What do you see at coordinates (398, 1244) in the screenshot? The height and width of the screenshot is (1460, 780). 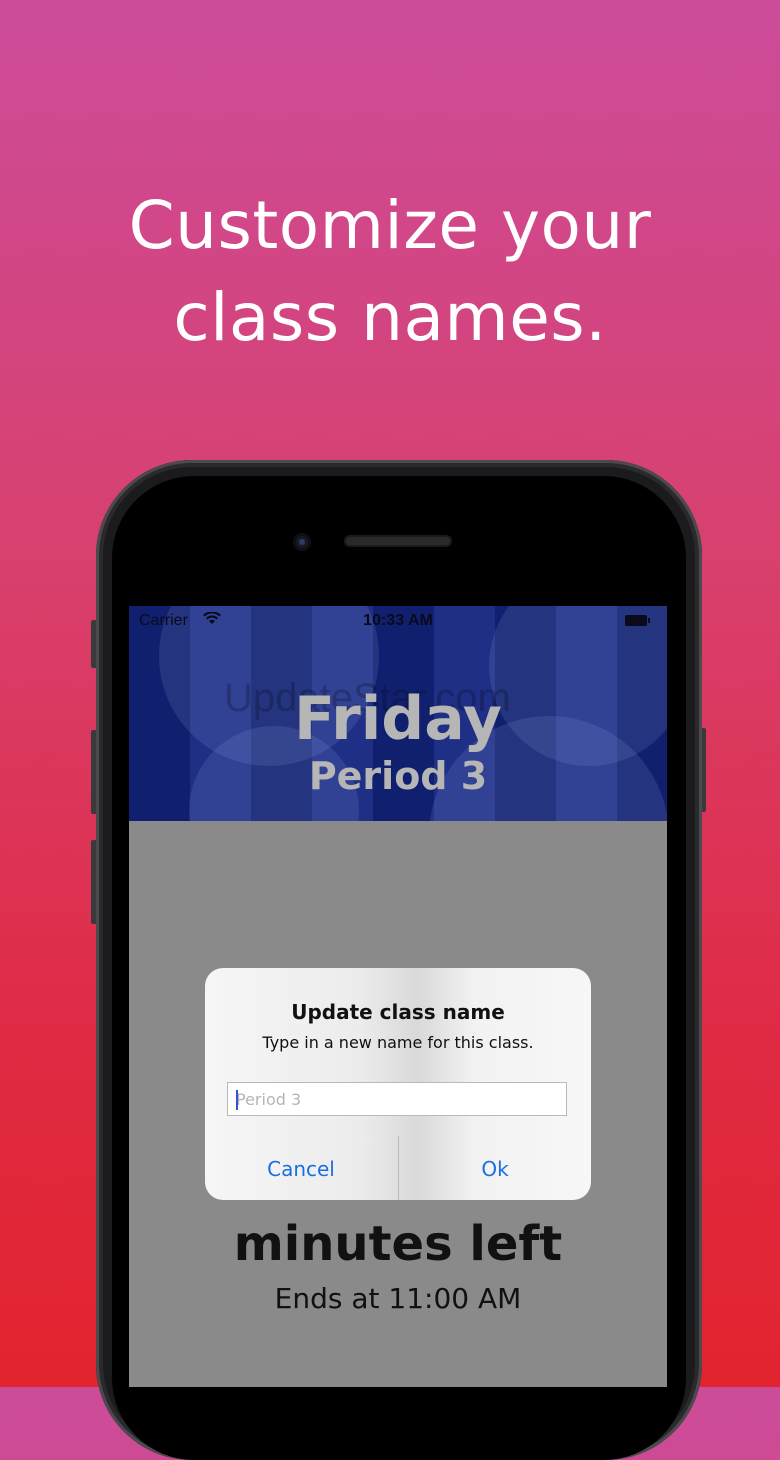 I see `minutes-left-label: minutes left` at bounding box center [398, 1244].